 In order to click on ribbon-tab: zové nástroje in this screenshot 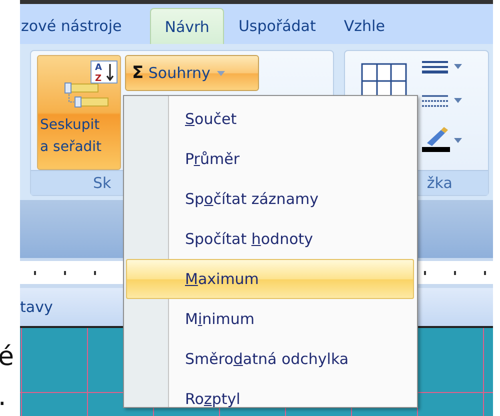, I will do `click(78, 26)`.